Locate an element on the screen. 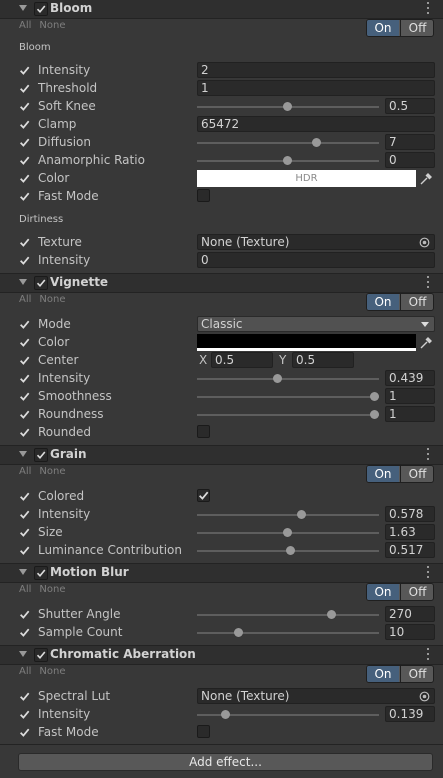 The width and height of the screenshot is (443, 778). vignette-color-swatch is located at coordinates (306, 342).